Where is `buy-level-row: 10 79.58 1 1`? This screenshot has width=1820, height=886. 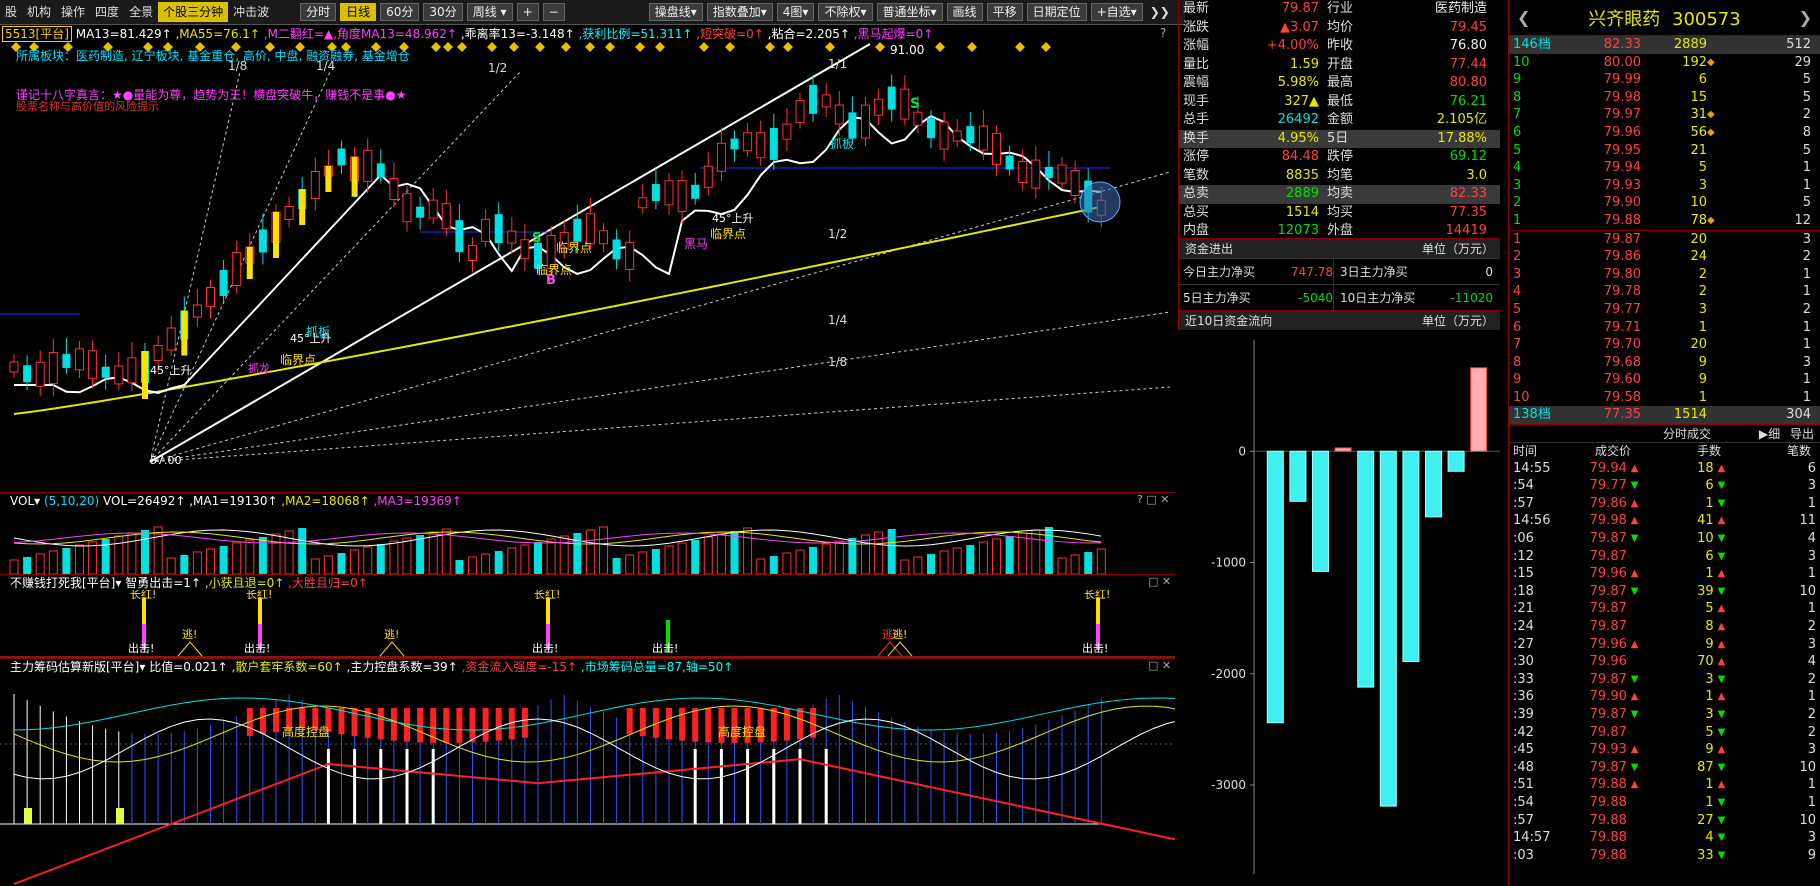 buy-level-row: 10 79.58 1 1 is located at coordinates (1664, 398).